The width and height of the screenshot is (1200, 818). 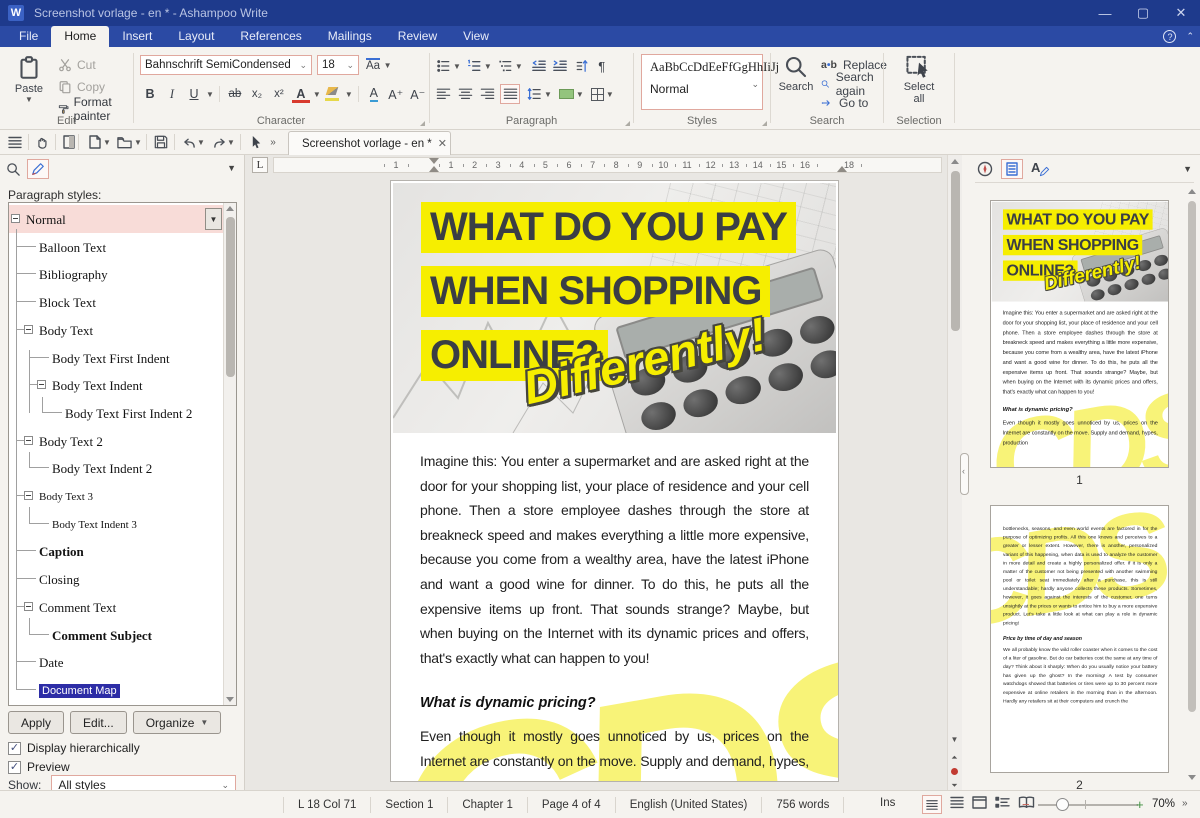 I want to click on align-right-icon, so click(x=487, y=94).